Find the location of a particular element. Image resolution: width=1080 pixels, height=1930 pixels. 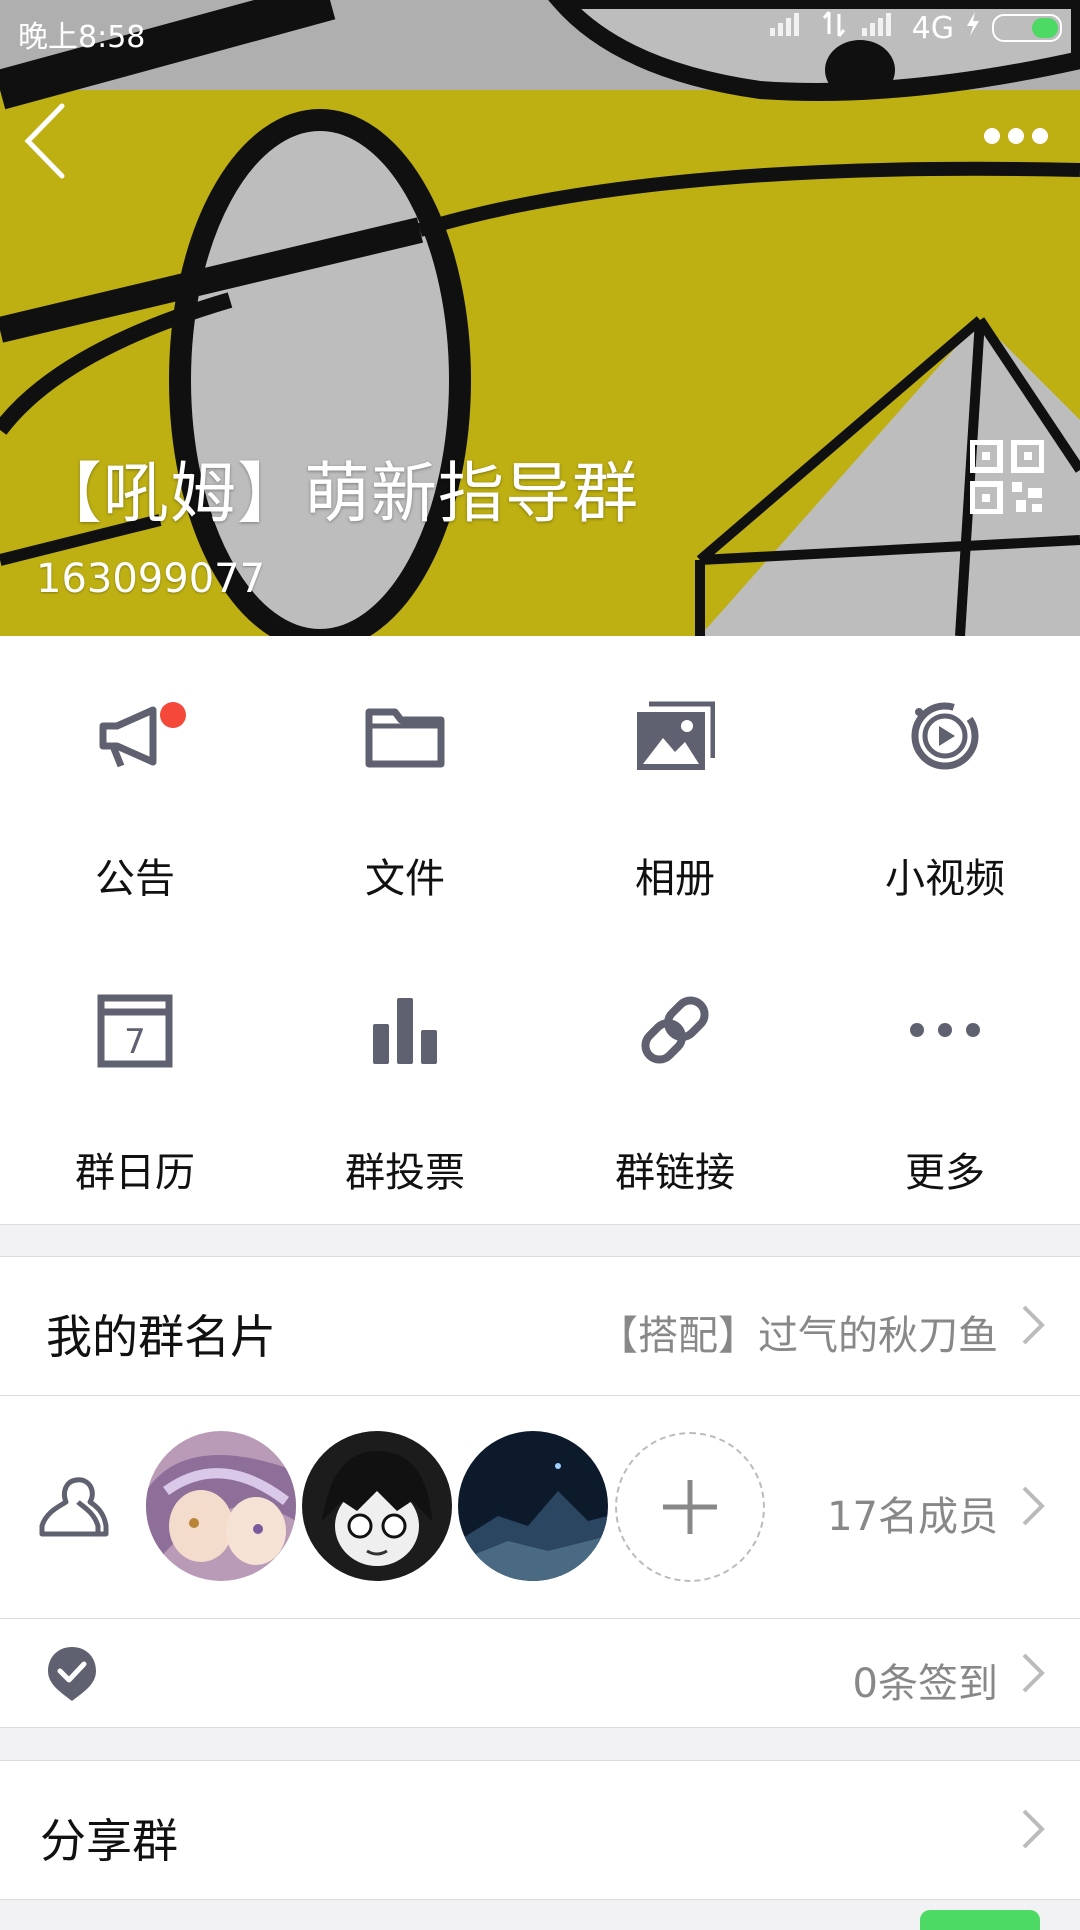

feature-label: 文件 is located at coordinates (405, 879).